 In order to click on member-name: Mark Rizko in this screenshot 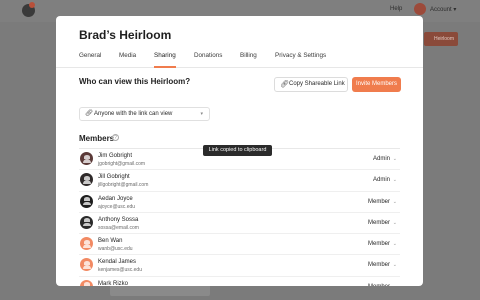, I will do `click(113, 283)`.